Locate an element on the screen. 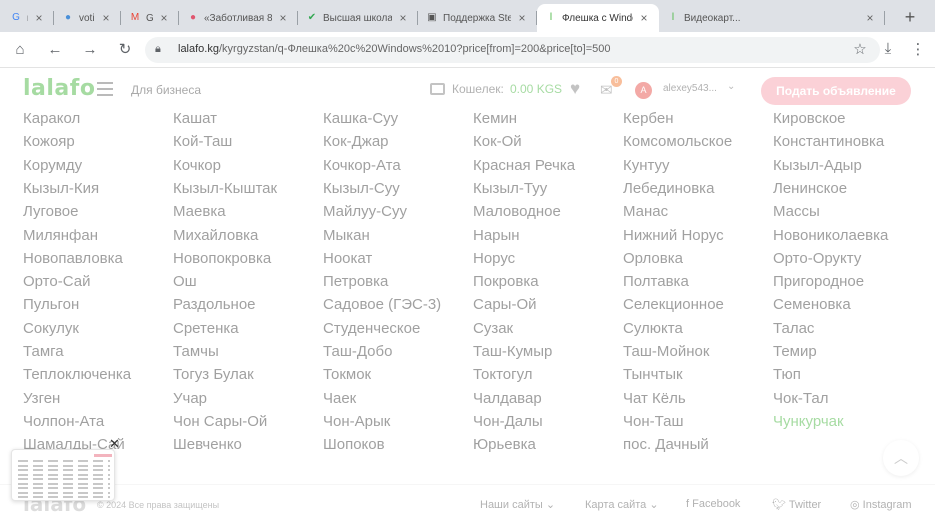  city-link: Ленинское is located at coordinates (810, 189).